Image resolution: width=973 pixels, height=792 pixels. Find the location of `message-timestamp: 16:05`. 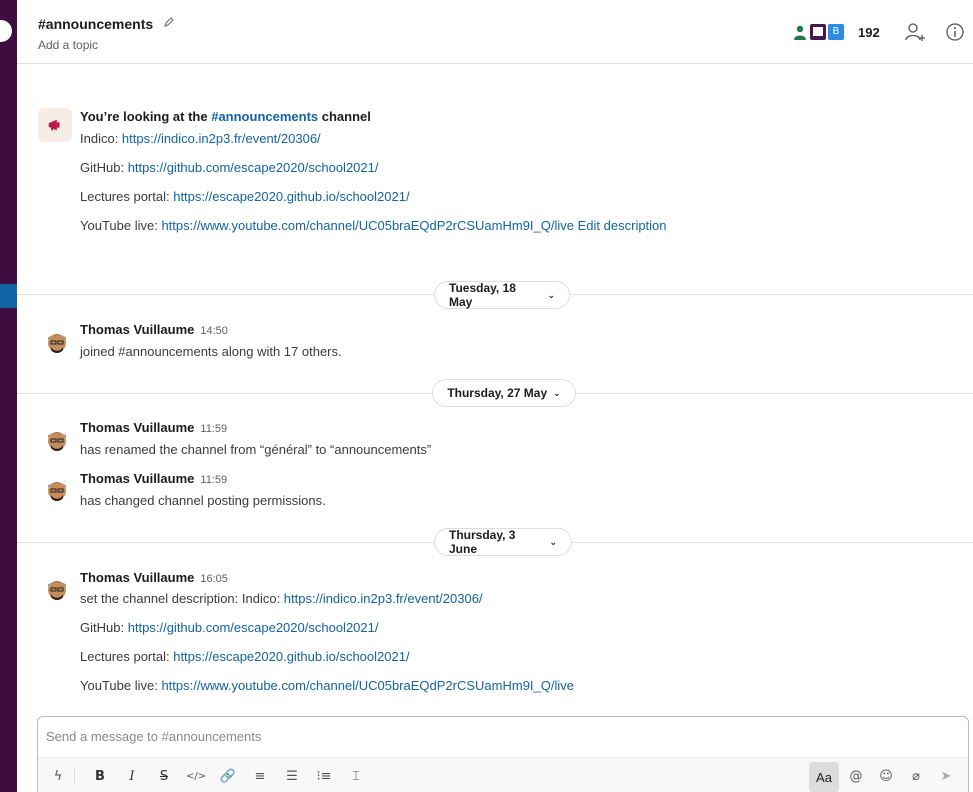

message-timestamp: 16:05 is located at coordinates (214, 579).